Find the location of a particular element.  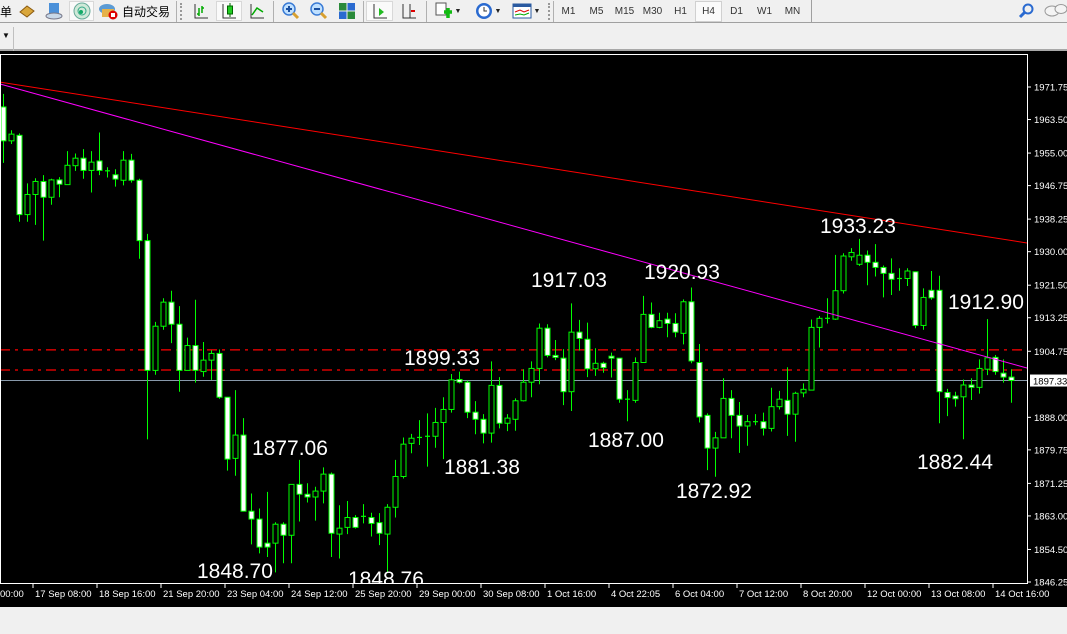

price-axis-label: 1938.25 is located at coordinates (1050, 220).